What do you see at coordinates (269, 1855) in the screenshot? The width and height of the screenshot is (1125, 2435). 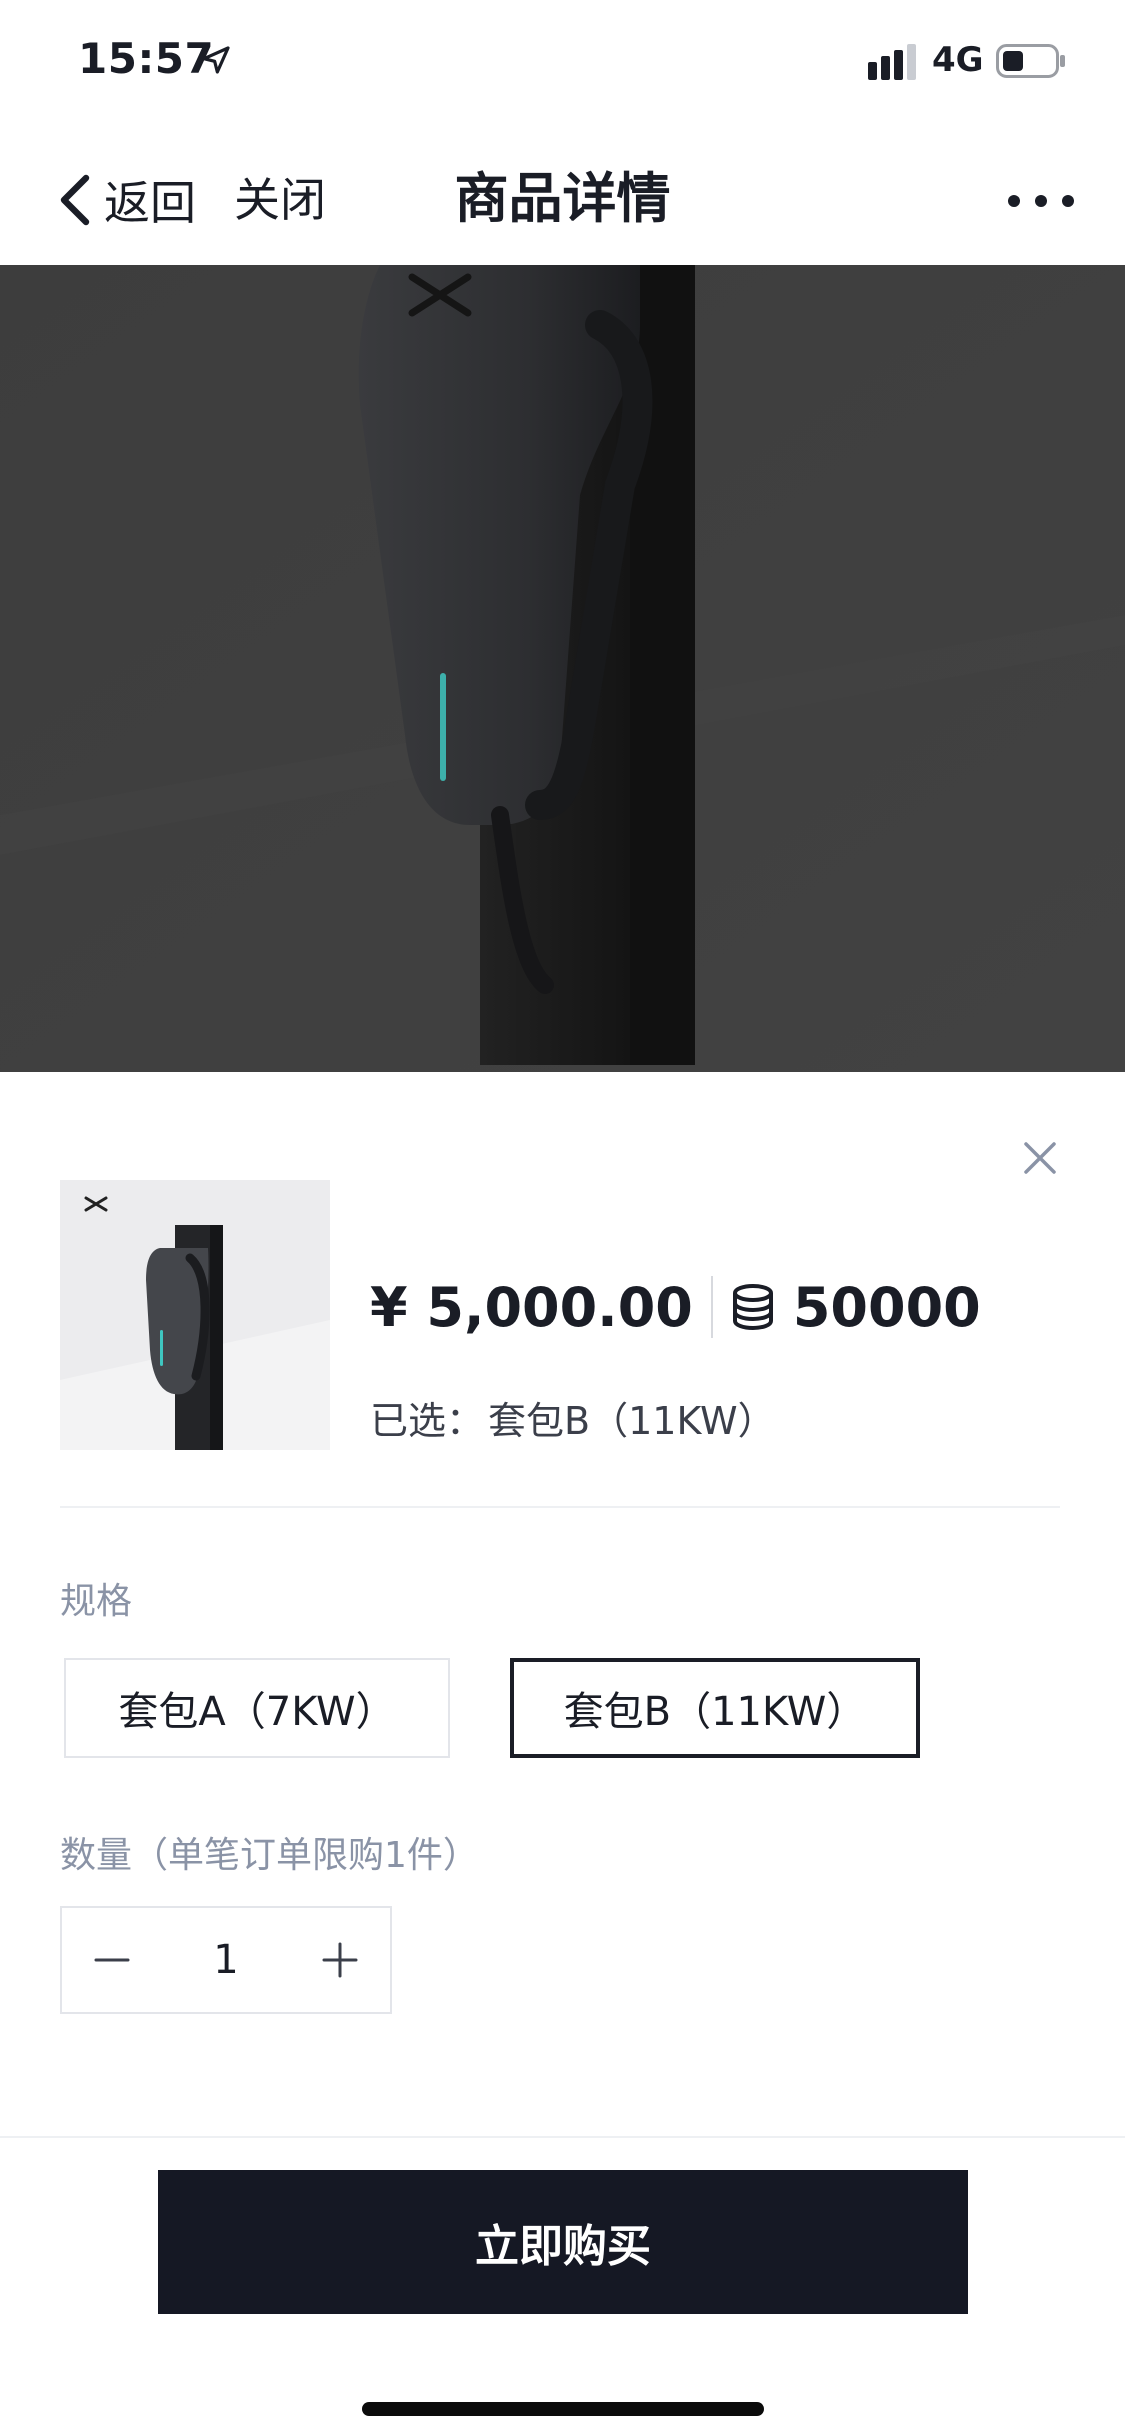 I see `quantity-label: 数量（单笔订单限购1件）` at bounding box center [269, 1855].